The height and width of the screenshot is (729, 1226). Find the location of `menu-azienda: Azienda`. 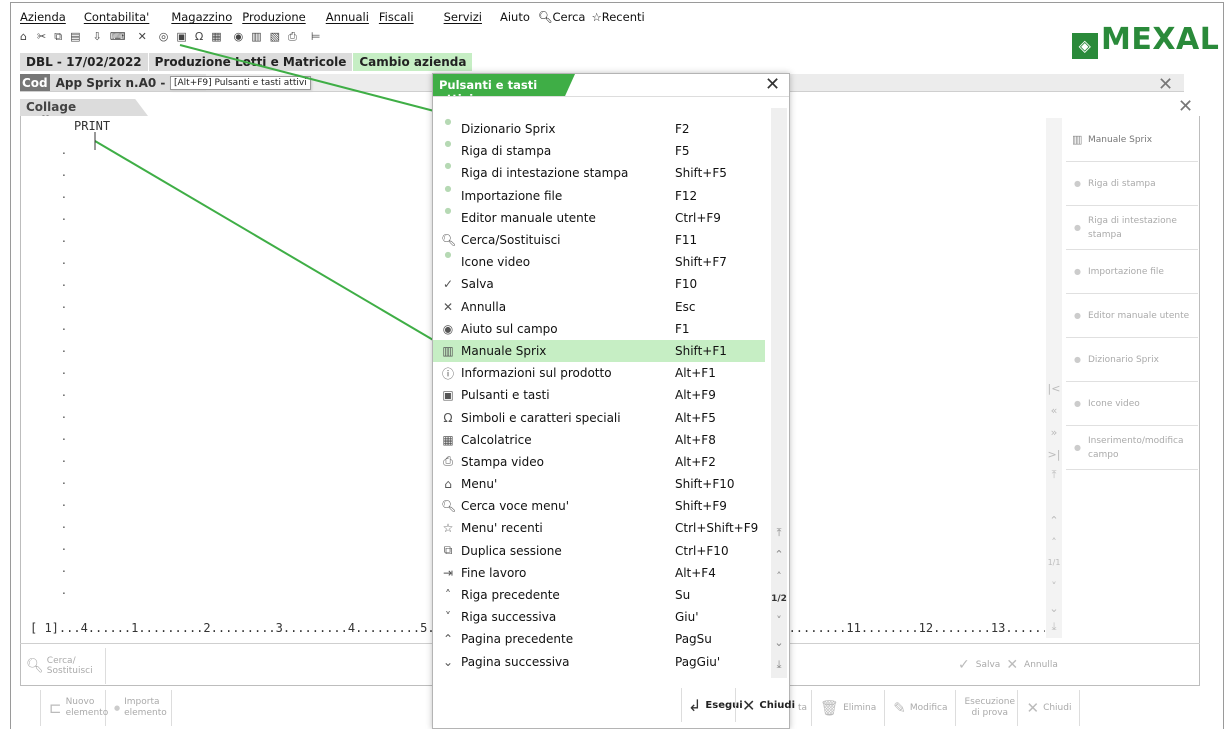

menu-azienda: Azienda is located at coordinates (43, 18).